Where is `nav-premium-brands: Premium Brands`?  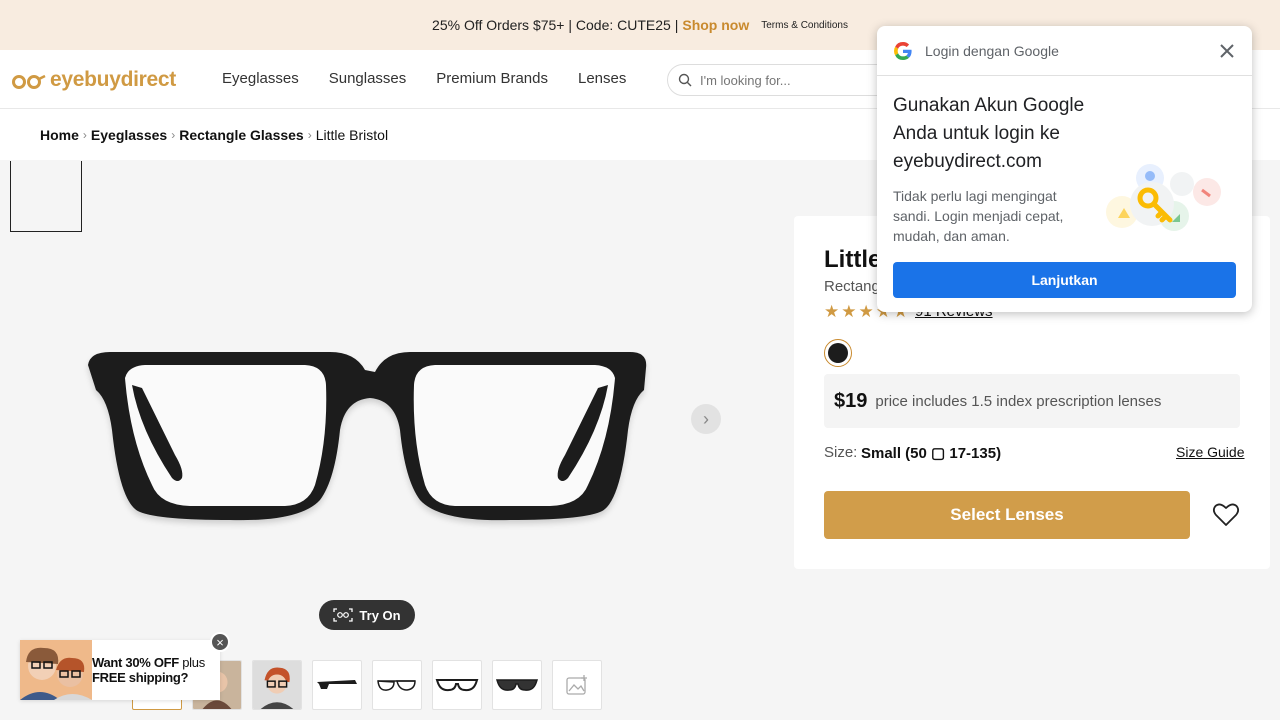
nav-premium-brands: Premium Brands is located at coordinates (492, 78).